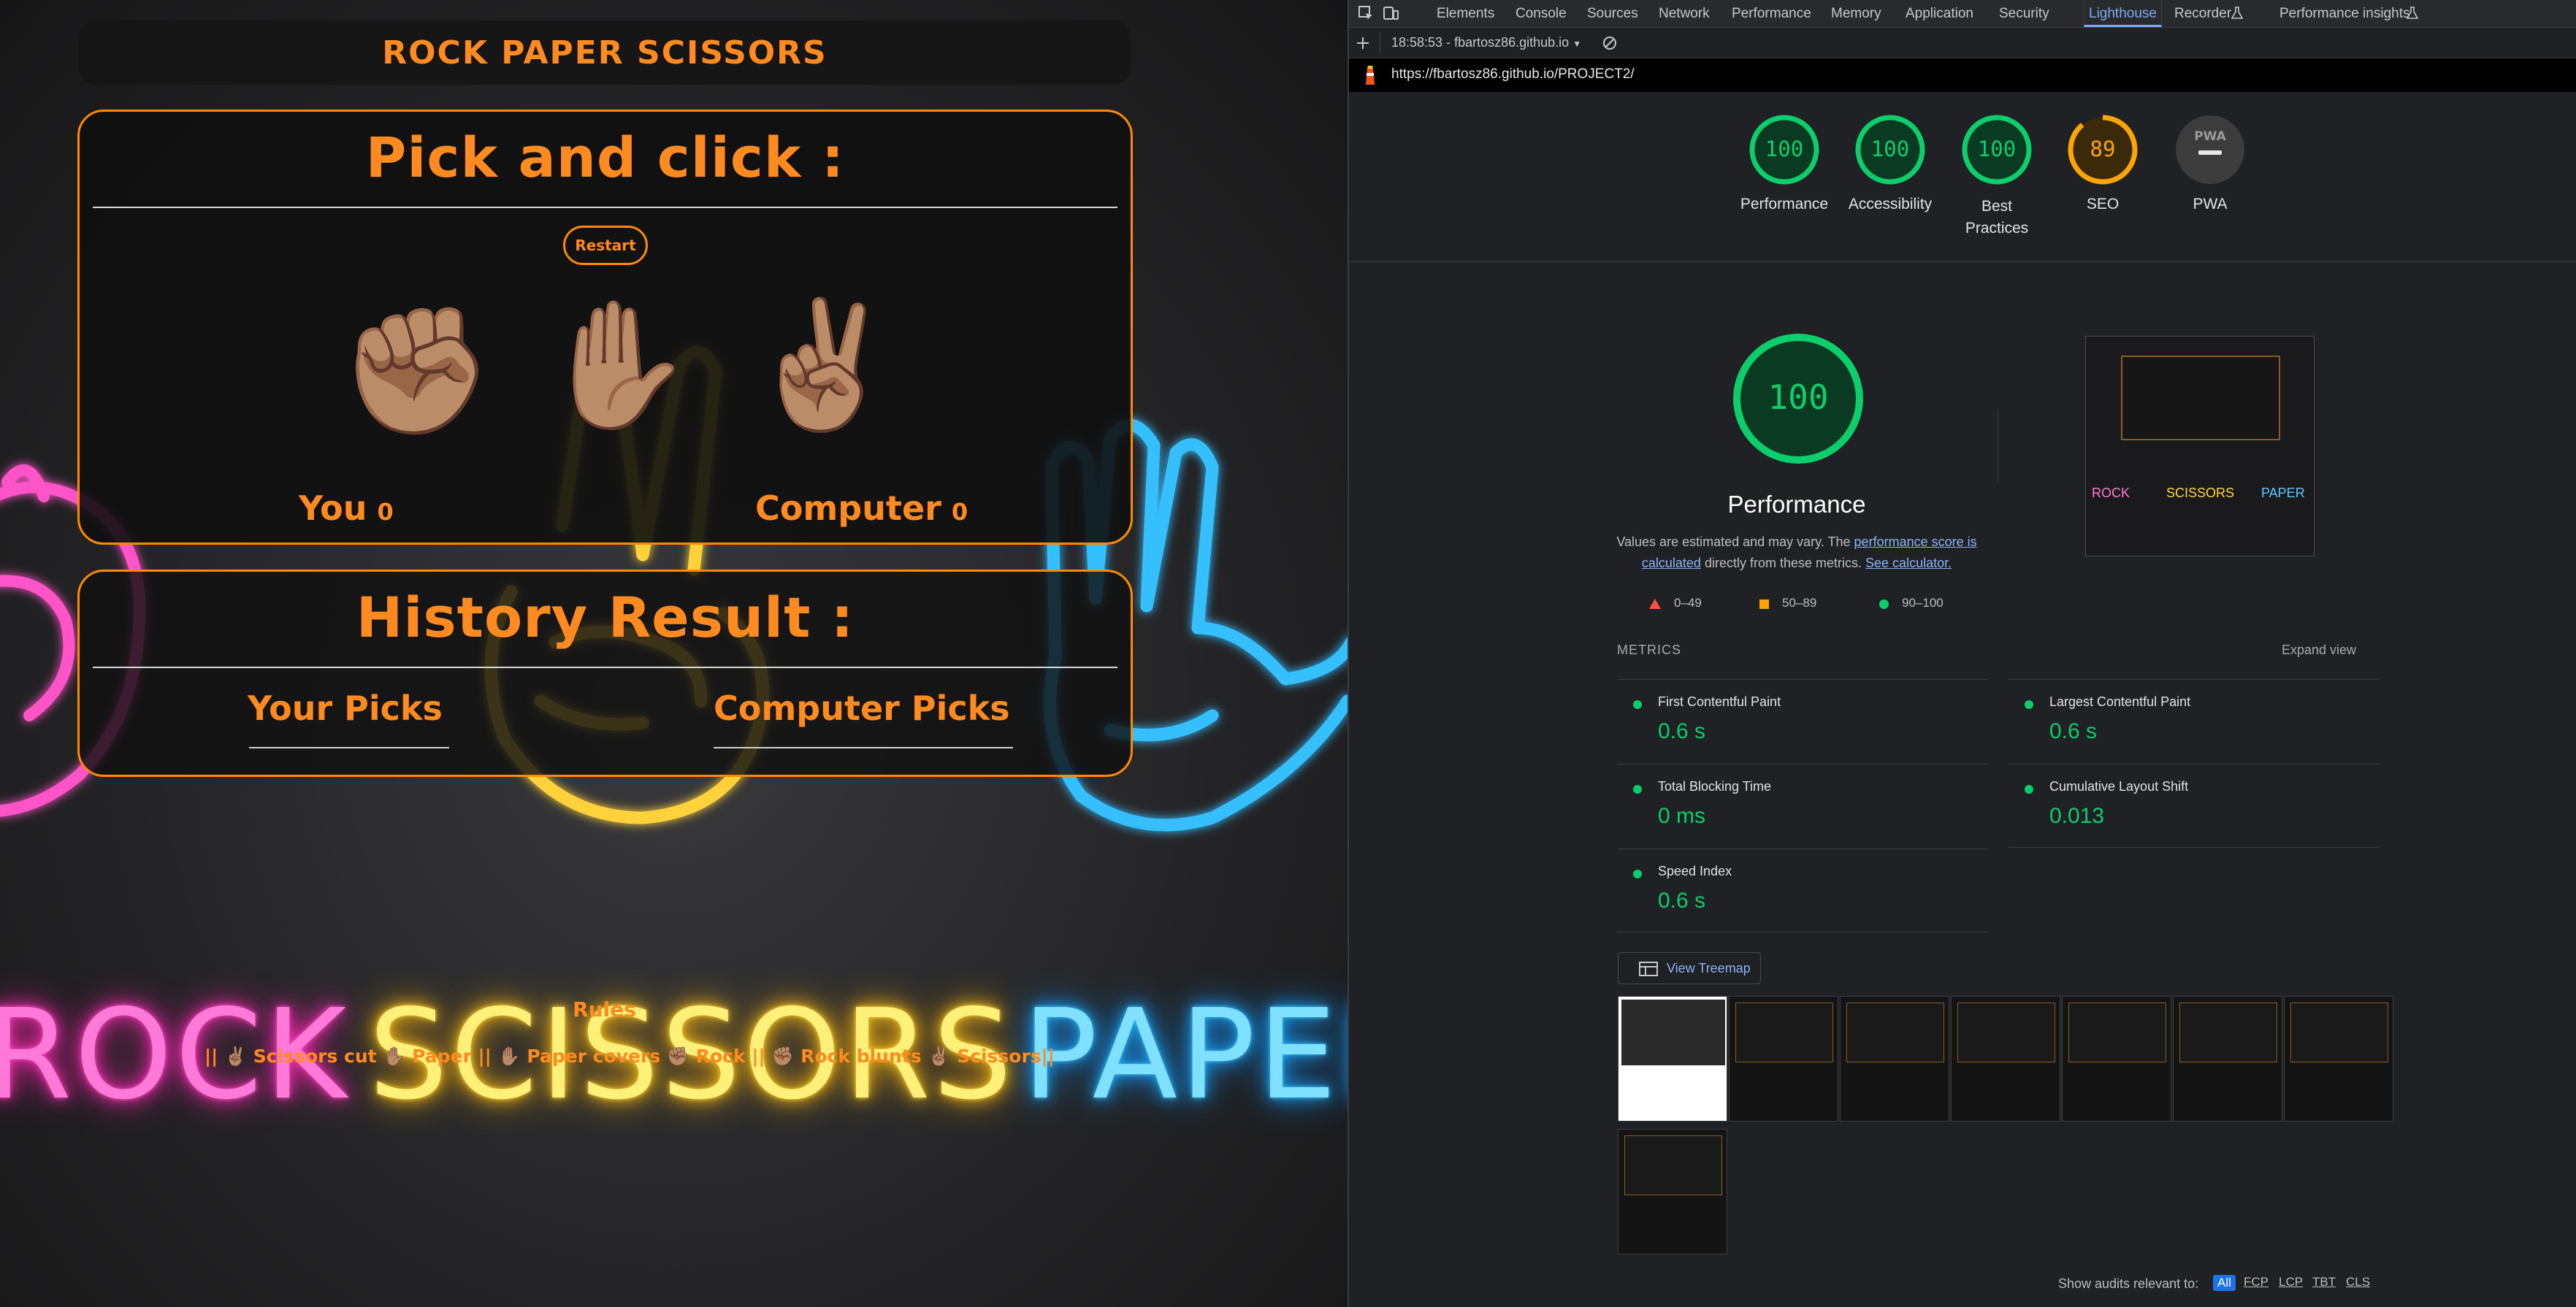  I want to click on you-score-label: You 0, so click(346, 508).